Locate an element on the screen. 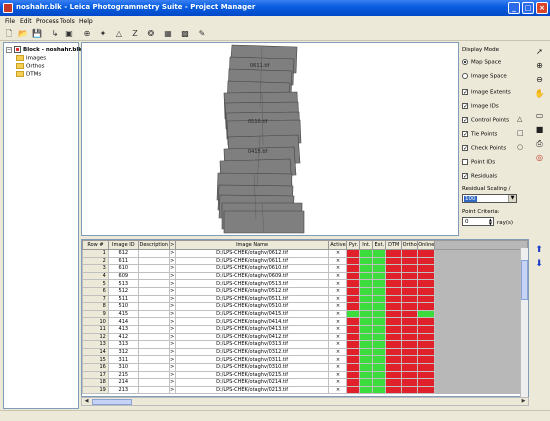 This screenshot has width=550, height=421. radio-icon is located at coordinates (465, 76).